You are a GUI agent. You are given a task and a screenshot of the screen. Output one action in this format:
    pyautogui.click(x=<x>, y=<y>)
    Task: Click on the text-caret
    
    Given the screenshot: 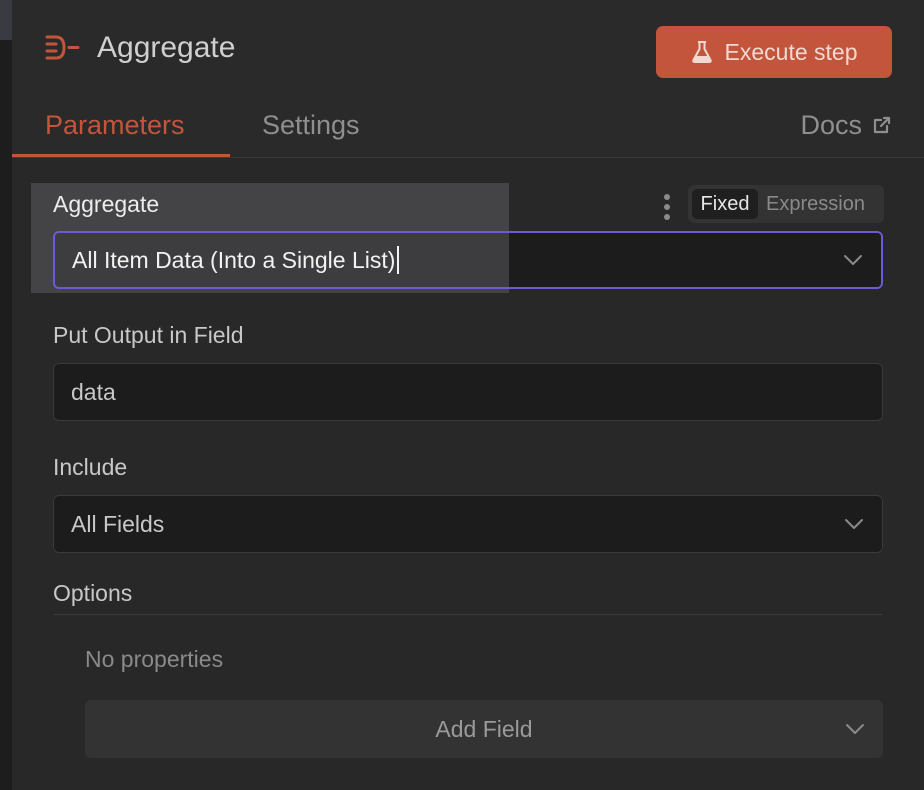 What is the action you would take?
    pyautogui.click(x=398, y=260)
    